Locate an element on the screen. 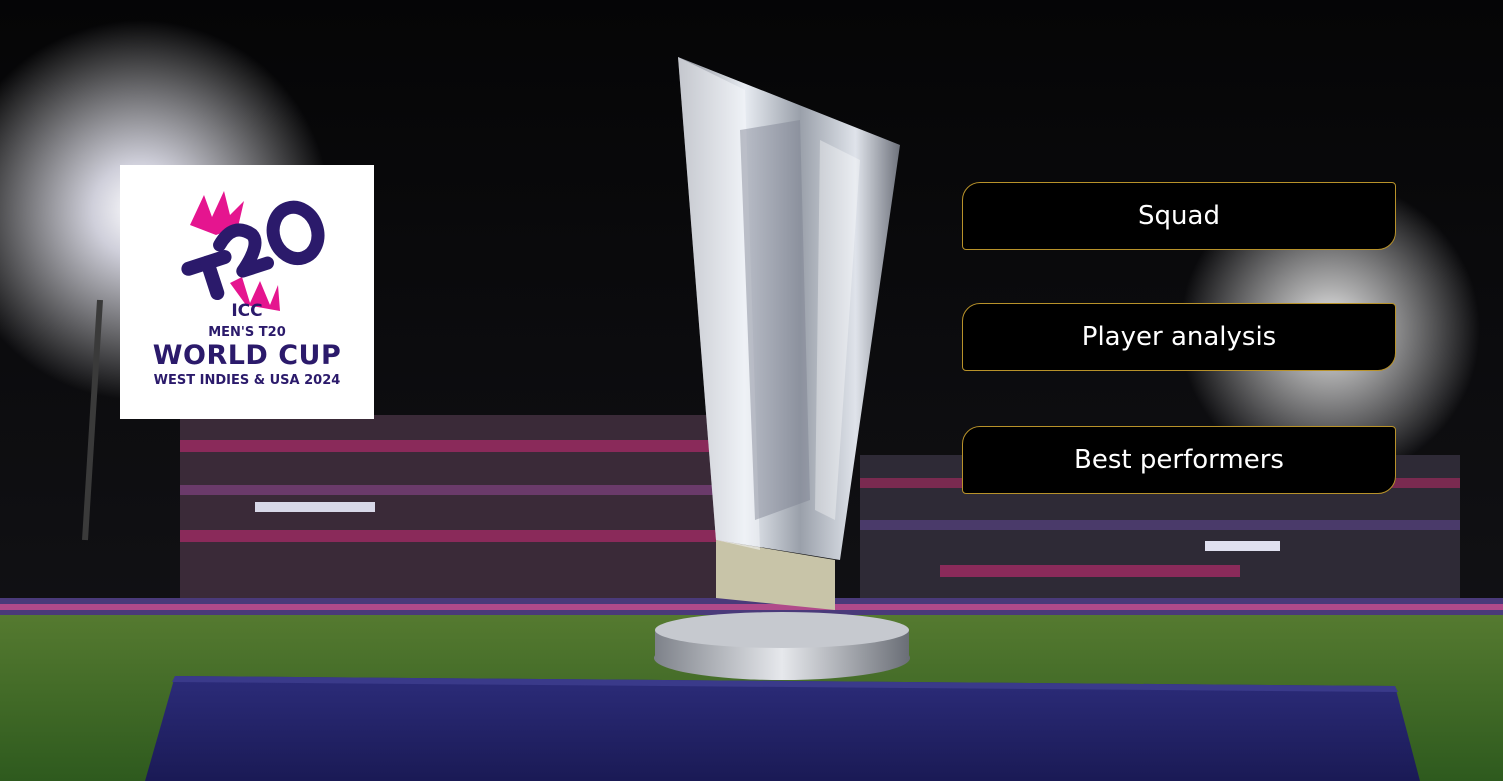 The width and height of the screenshot is (1503, 781). best-performers-button-label: Best performers is located at coordinates (1179, 460).